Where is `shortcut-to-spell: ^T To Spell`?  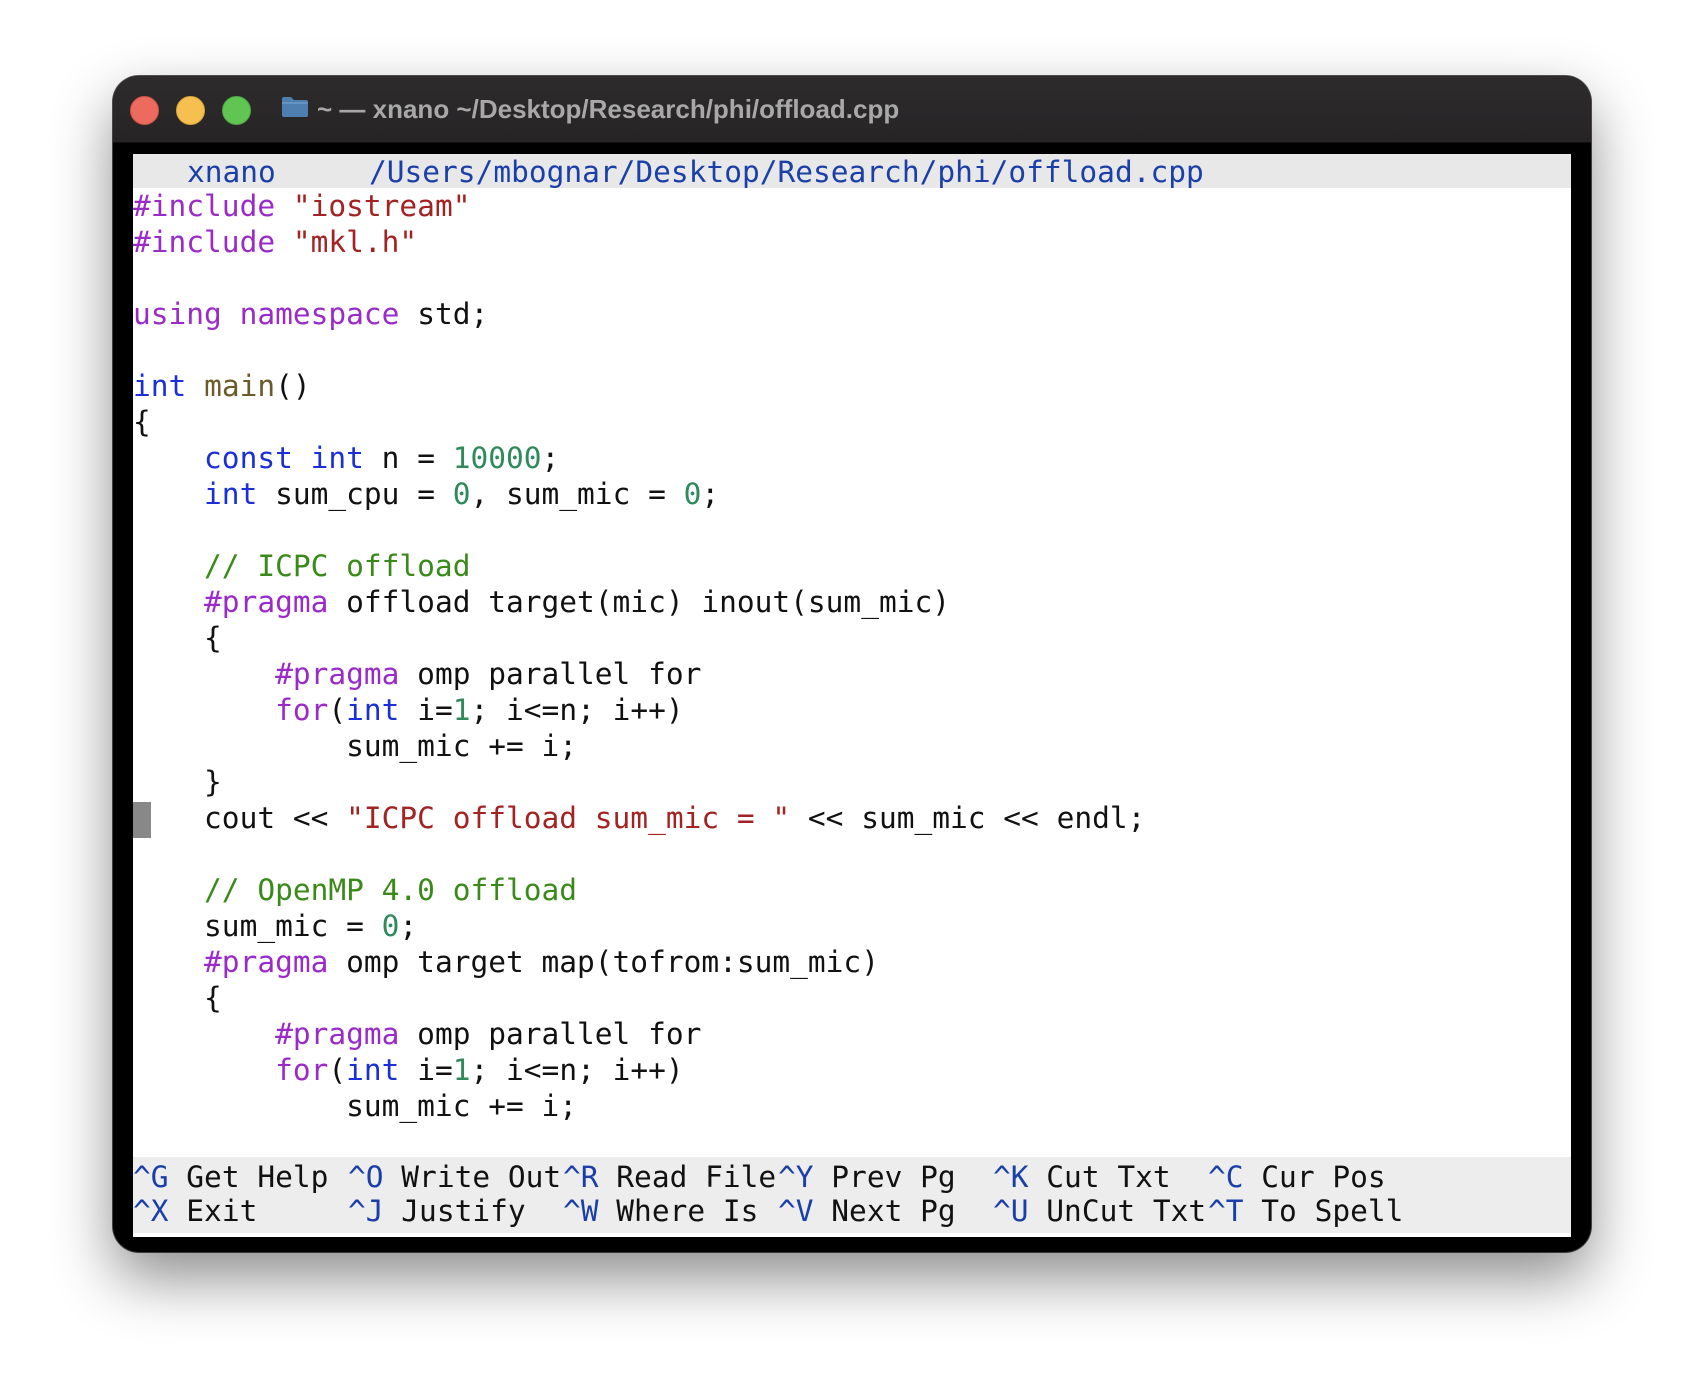 shortcut-to-spell: ^T To Spell is located at coordinates (1305, 1211).